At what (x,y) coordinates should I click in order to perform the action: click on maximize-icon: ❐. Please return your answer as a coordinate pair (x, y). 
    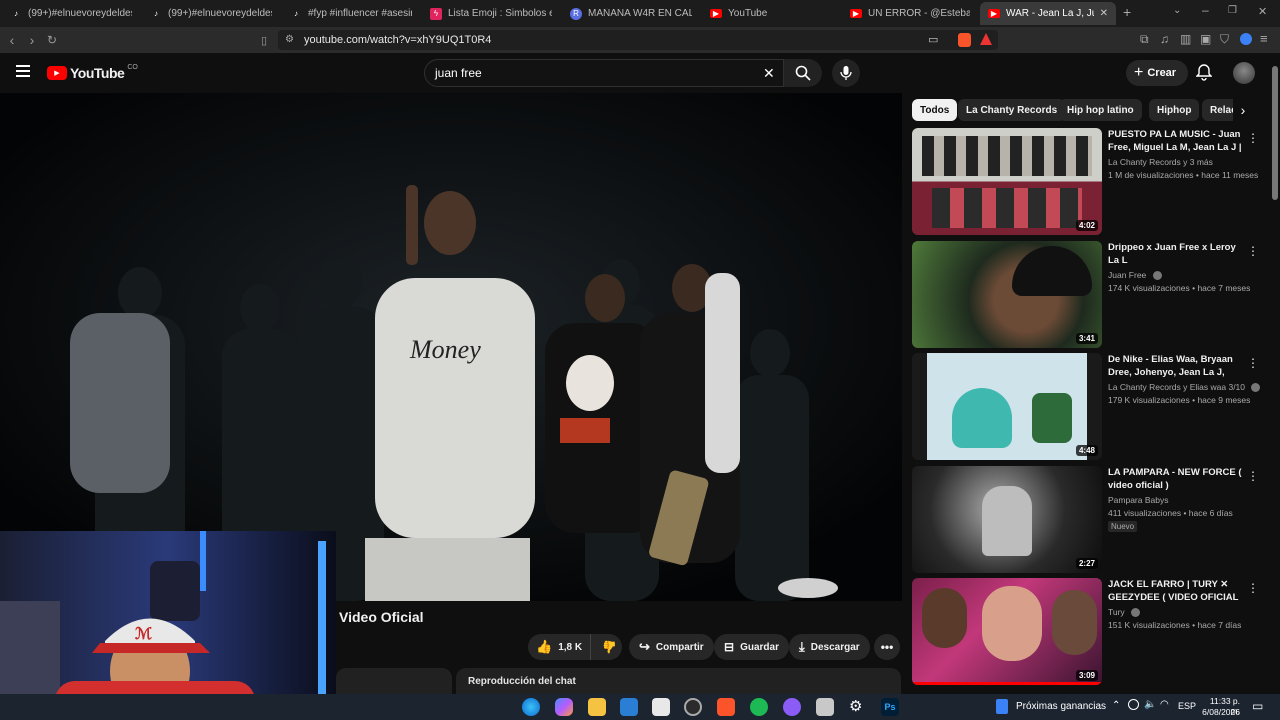
    Looking at the image, I should click on (1232, 10).